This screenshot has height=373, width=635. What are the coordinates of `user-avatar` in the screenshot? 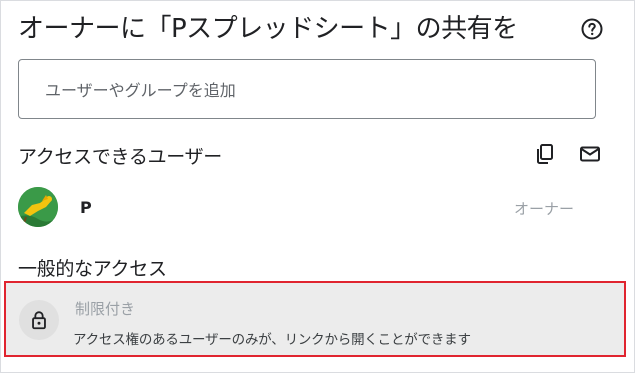 It's located at (38, 207).